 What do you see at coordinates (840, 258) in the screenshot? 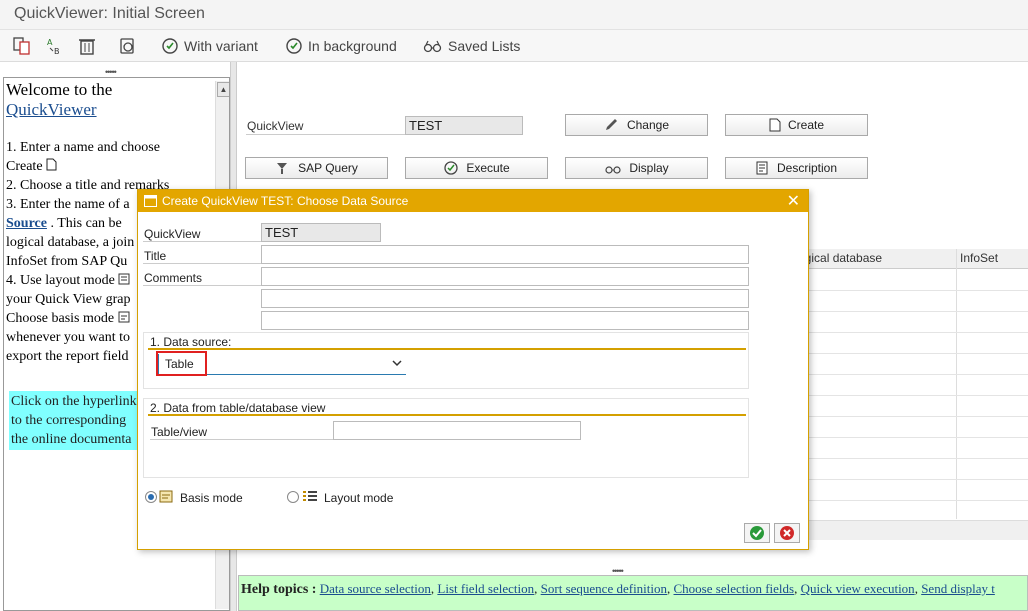
I see `col-logical-database: ogical database` at bounding box center [840, 258].